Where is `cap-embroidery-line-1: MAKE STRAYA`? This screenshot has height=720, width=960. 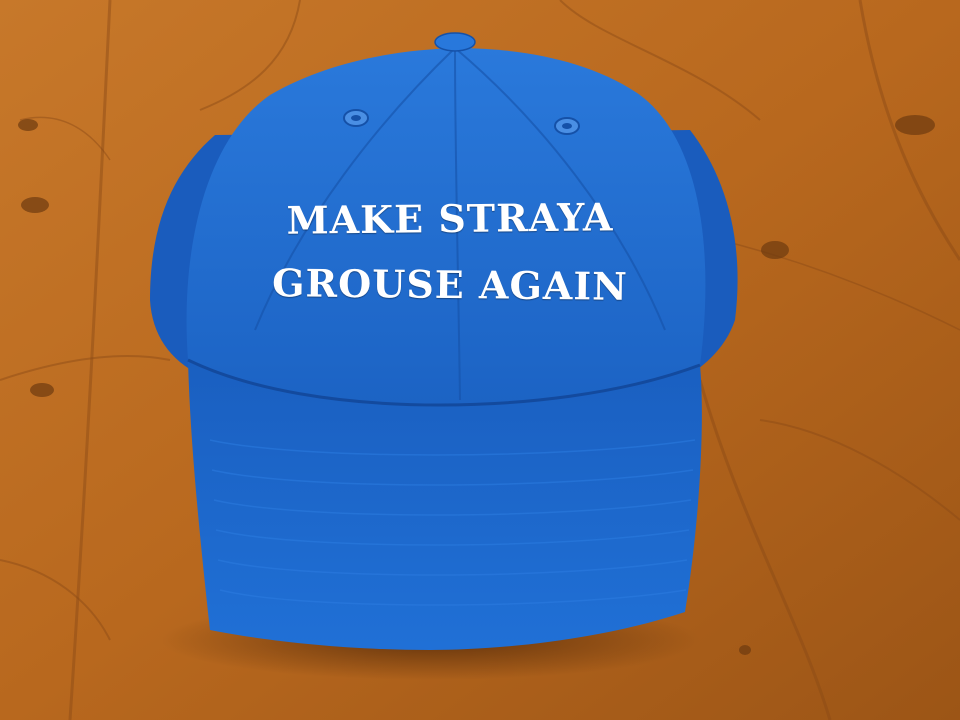 cap-embroidery-line-1: MAKE STRAYA is located at coordinates (450, 218).